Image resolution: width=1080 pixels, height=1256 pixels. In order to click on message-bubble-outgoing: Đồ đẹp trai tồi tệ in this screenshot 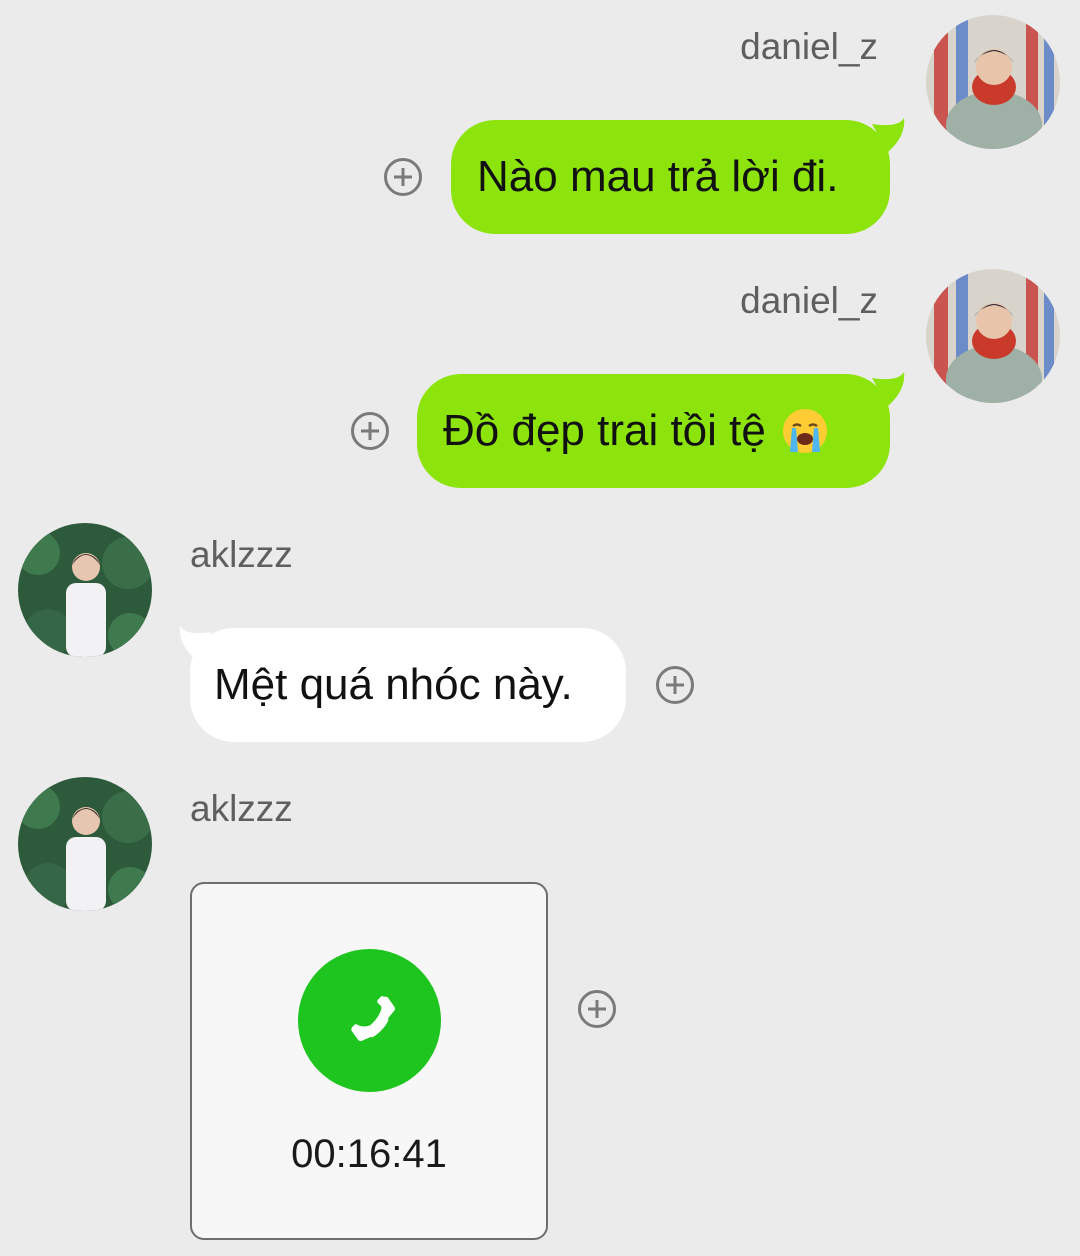, I will do `click(653, 431)`.